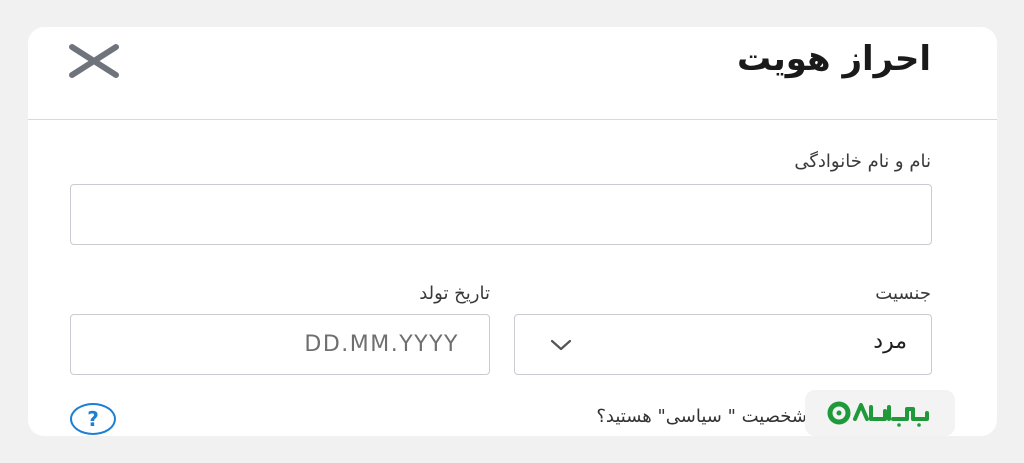 Image resolution: width=1024 pixels, height=463 pixels. I want to click on full-name-input, so click(501, 214).